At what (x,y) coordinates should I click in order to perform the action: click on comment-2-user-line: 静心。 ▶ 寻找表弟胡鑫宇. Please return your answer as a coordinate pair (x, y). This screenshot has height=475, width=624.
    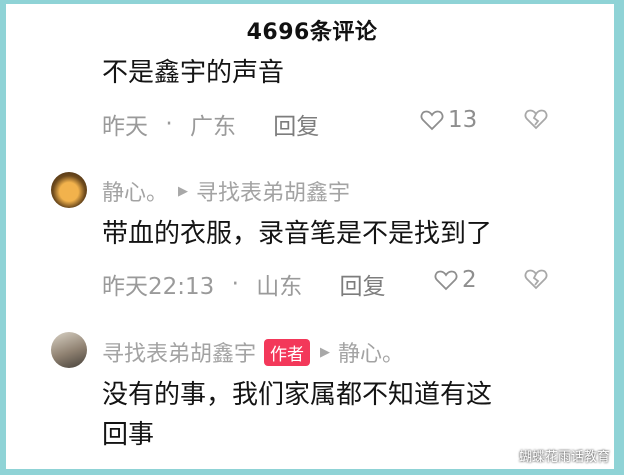
    Looking at the image, I should click on (226, 191).